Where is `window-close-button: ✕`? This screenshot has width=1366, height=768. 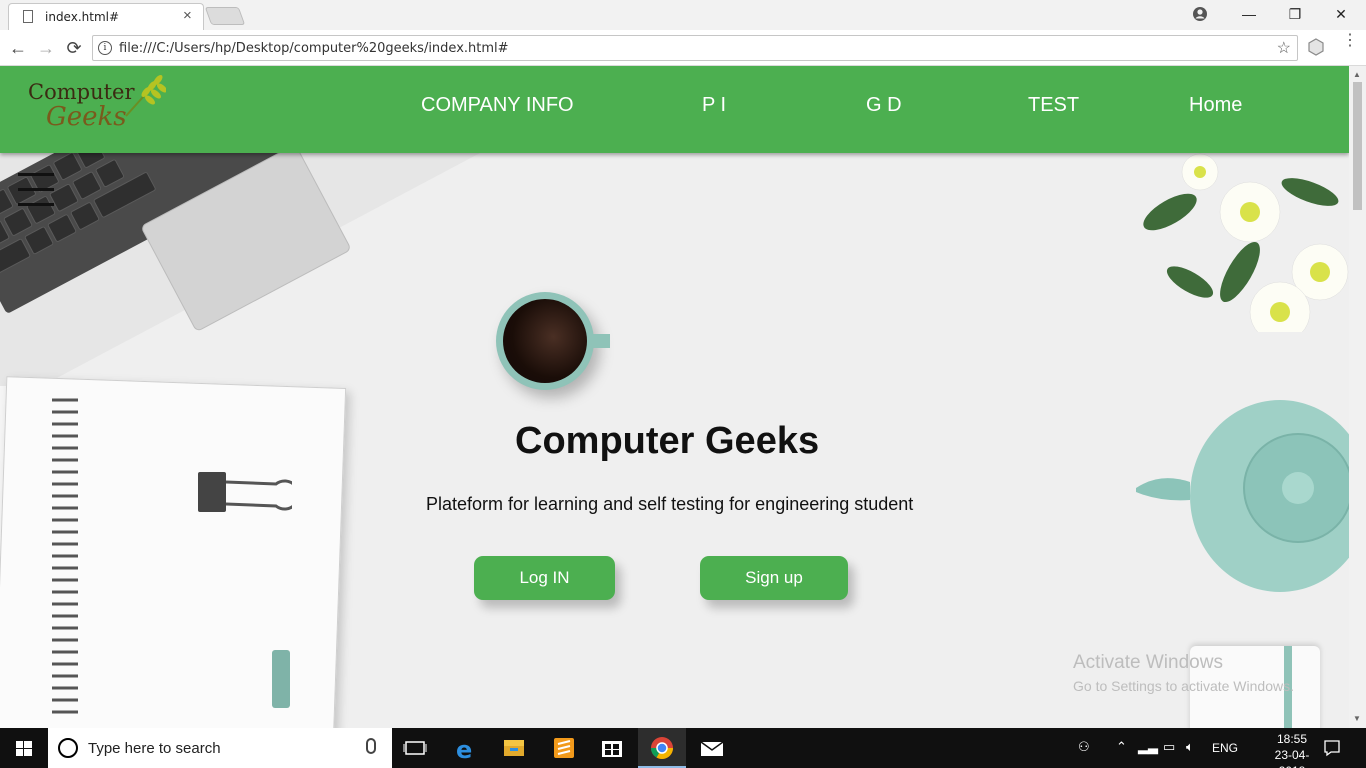 window-close-button: ✕ is located at coordinates (1341, 14).